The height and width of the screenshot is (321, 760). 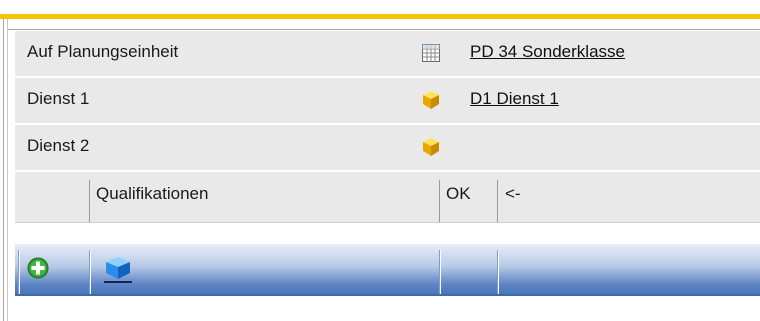 I want to click on blue-cube-button, so click(x=118, y=269).